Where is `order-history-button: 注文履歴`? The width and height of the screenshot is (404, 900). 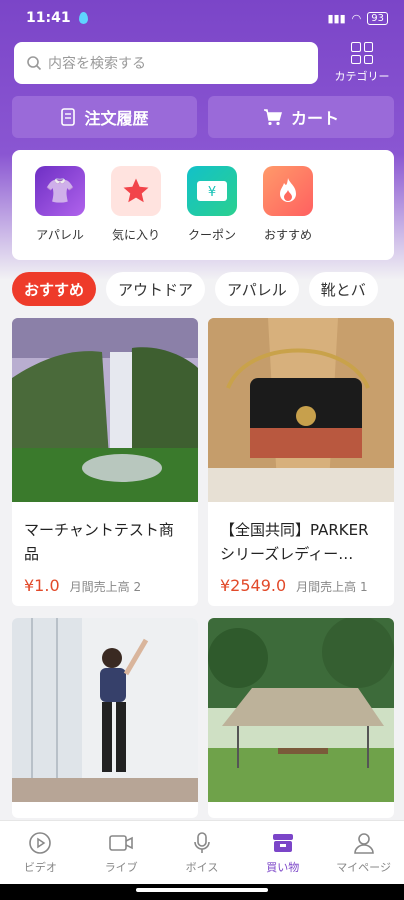 order-history-button: 注文履歴 is located at coordinates (104, 117).